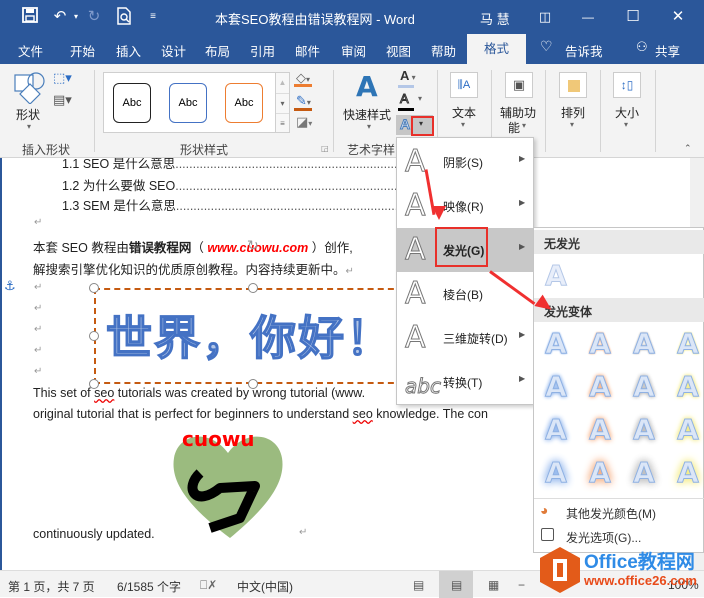 The height and width of the screenshot is (598, 704). Describe the element at coordinates (493, 585) in the screenshot. I see `web-layout-icon: ▦` at that location.